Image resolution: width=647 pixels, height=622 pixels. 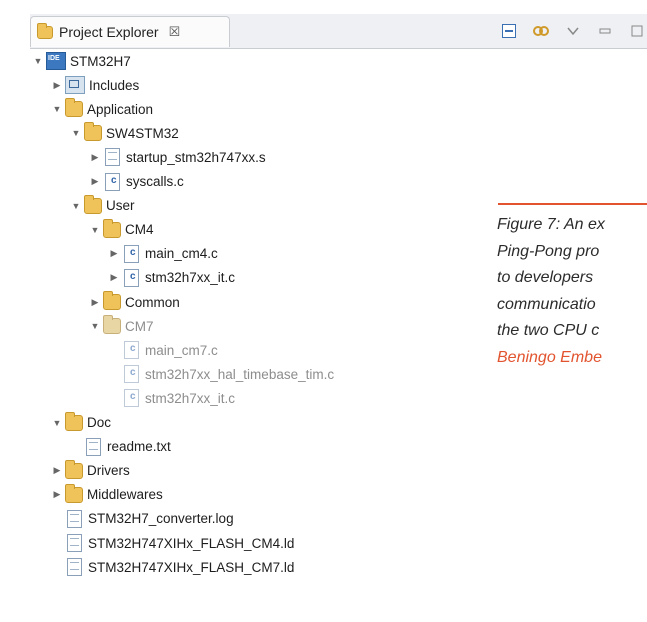 What do you see at coordinates (109, 32) in the screenshot?
I see `tab-title: Project Explorer` at bounding box center [109, 32].